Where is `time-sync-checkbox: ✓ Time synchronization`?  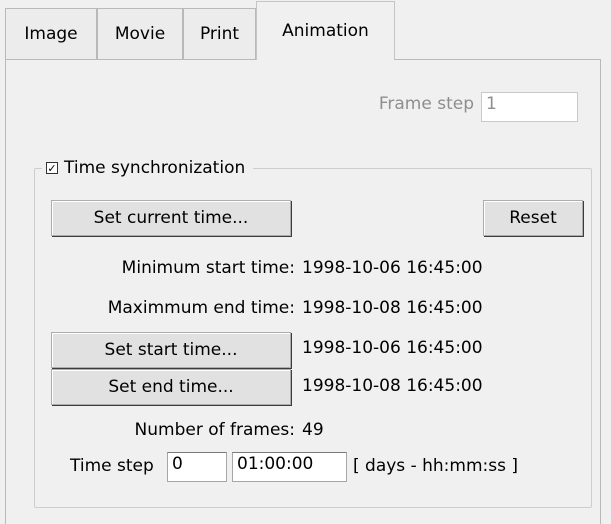 time-sync-checkbox: ✓ Time synchronization is located at coordinates (148, 168).